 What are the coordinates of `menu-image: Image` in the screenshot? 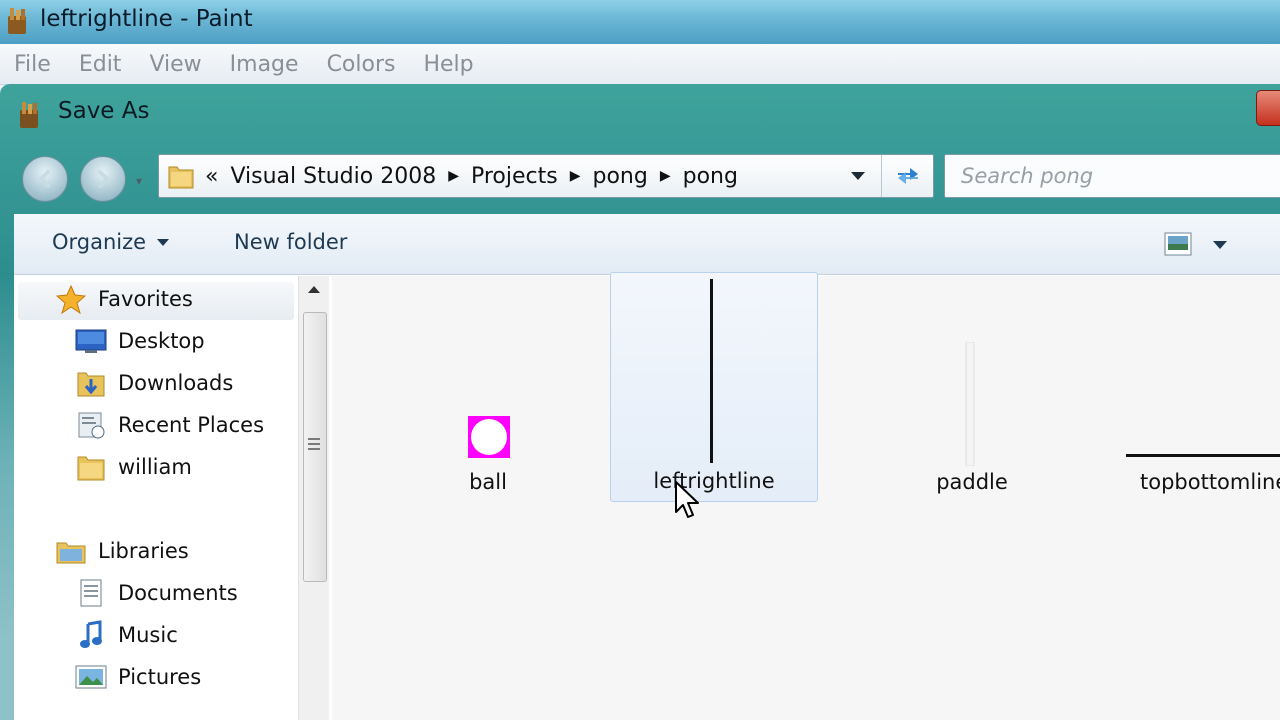 It's located at (264, 64).